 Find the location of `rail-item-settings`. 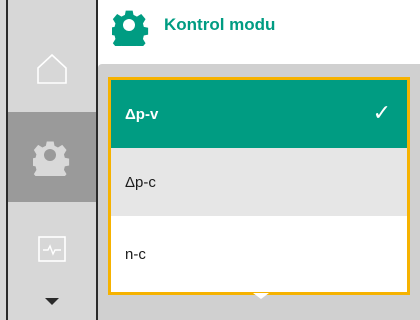

rail-item-settings is located at coordinates (52, 157).